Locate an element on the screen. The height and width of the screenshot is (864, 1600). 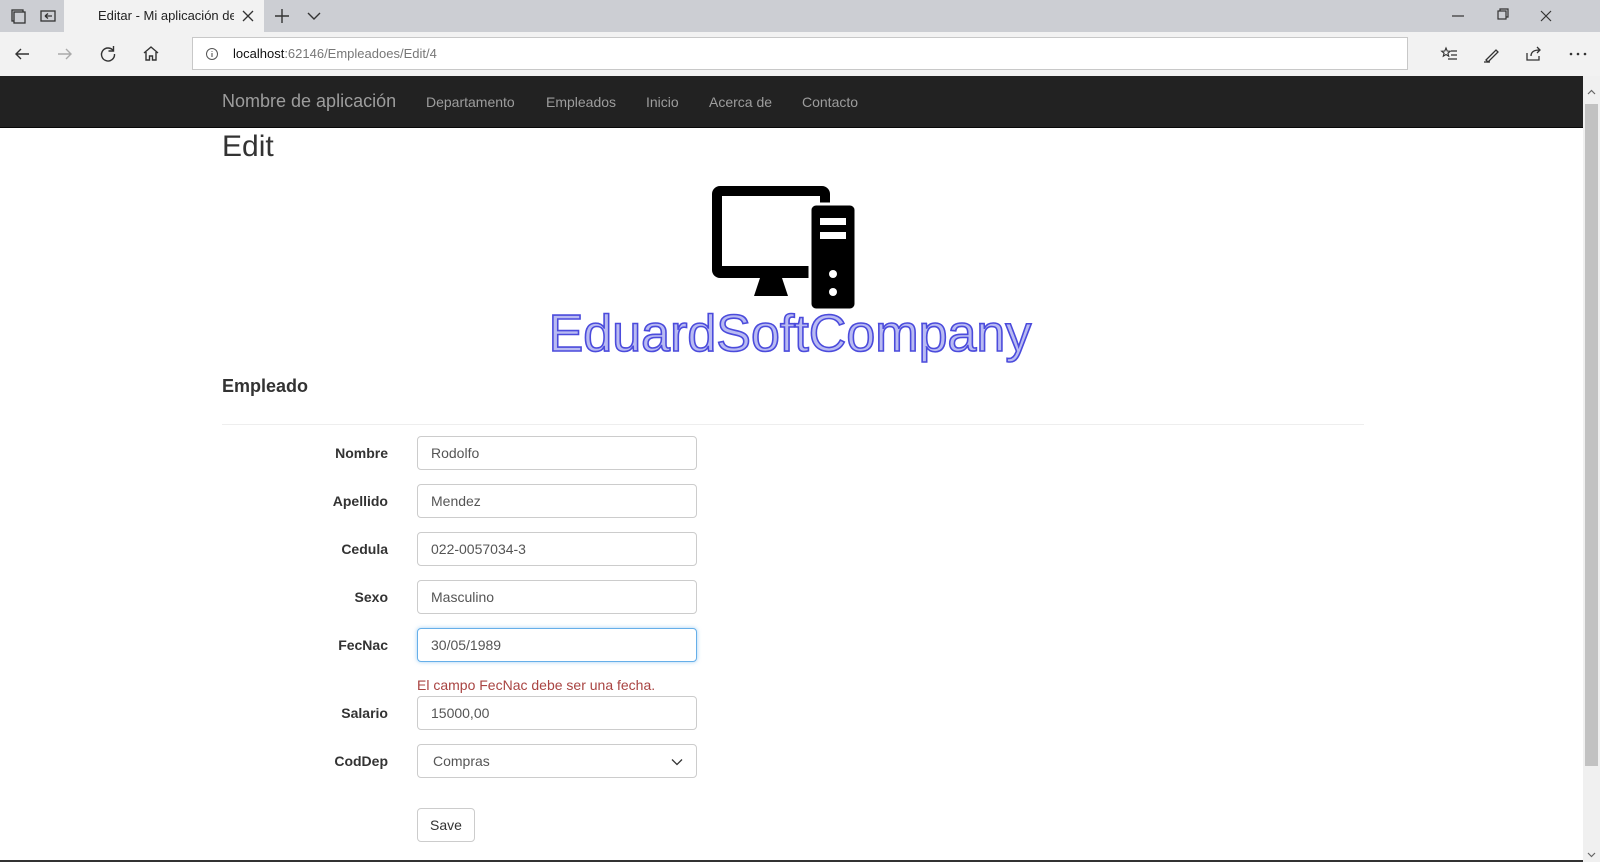
nombre-input: Rodolfo is located at coordinates (557, 453).